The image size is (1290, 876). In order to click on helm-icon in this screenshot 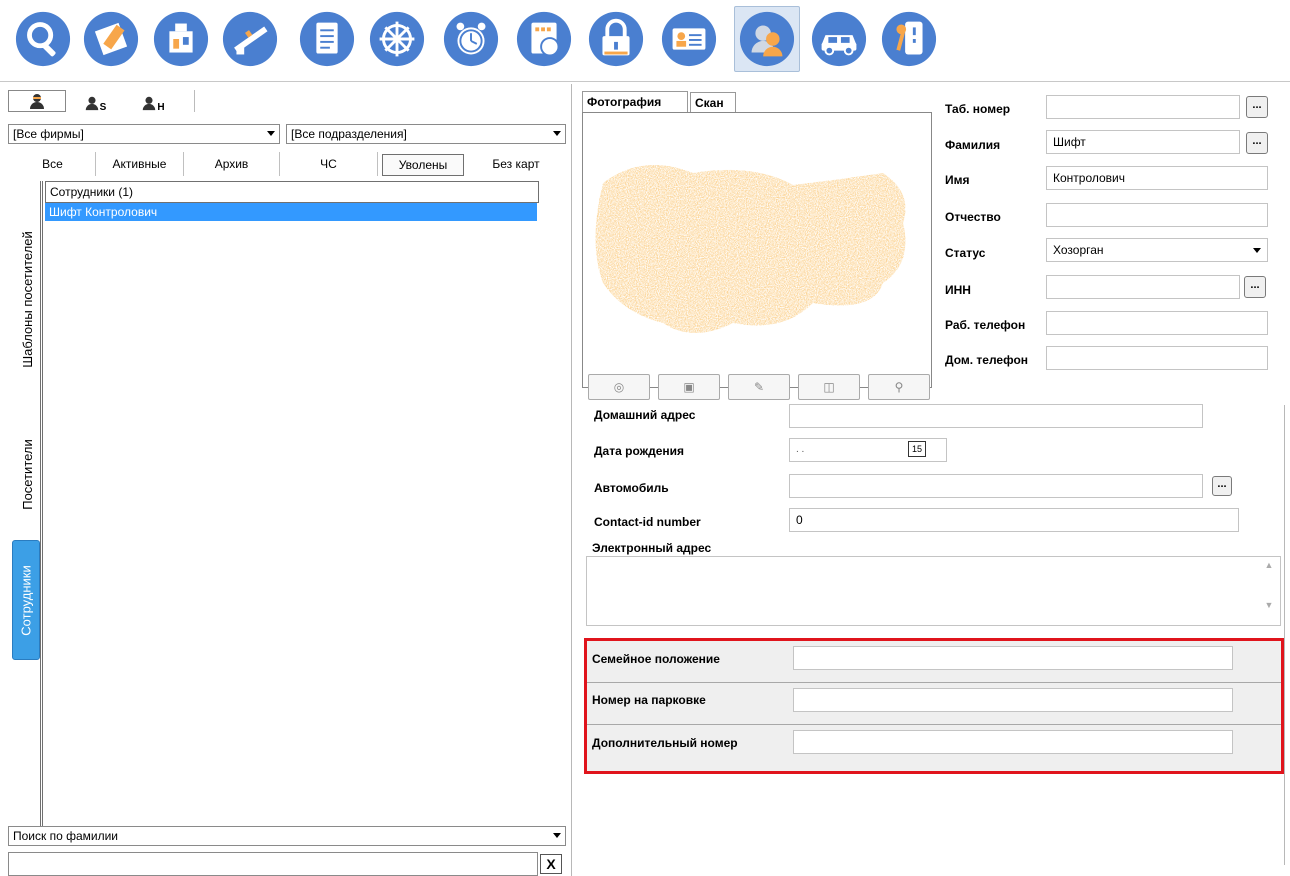, I will do `click(397, 39)`.